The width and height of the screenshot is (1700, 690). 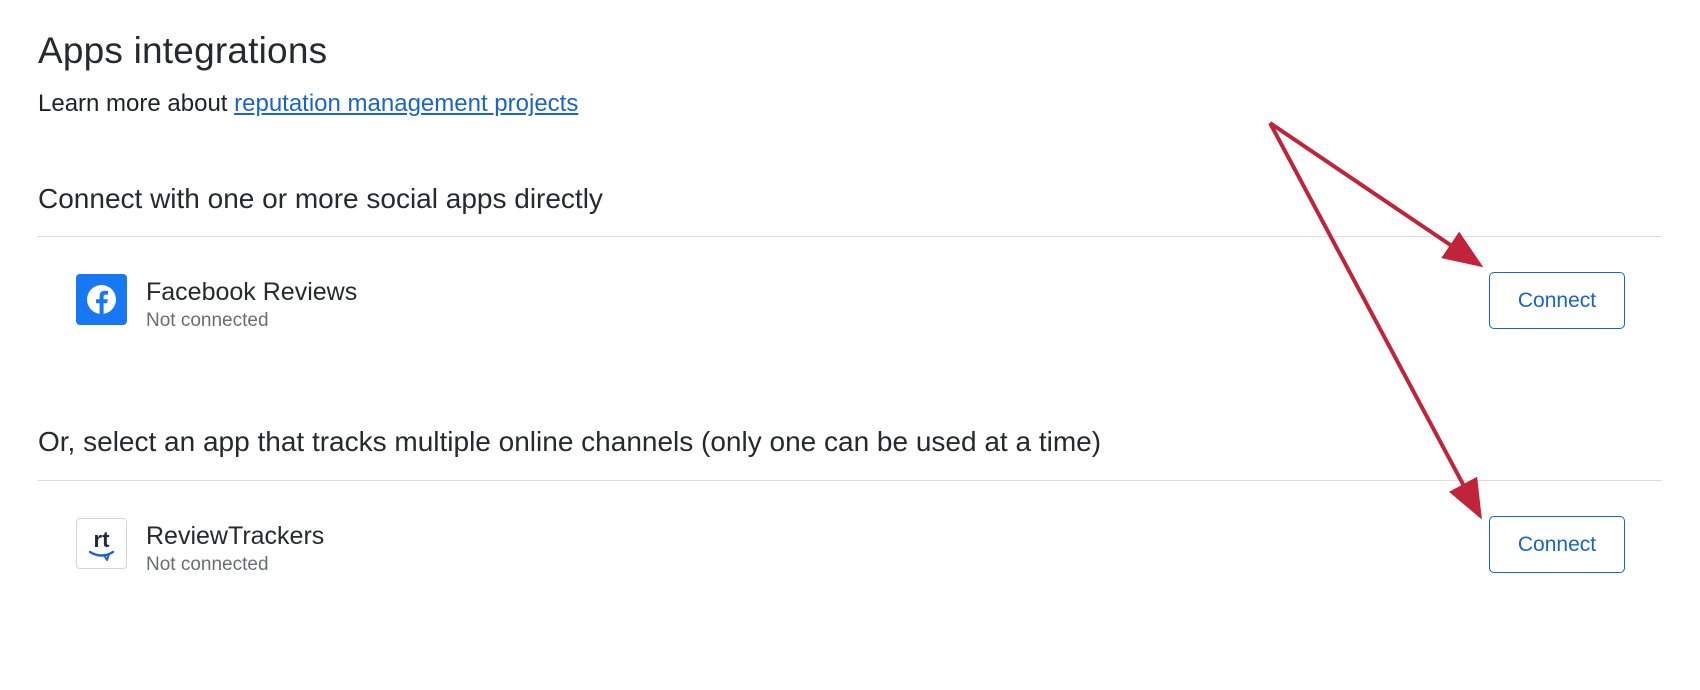 I want to click on reputation-management-link: reputation management projects, so click(x=406, y=103).